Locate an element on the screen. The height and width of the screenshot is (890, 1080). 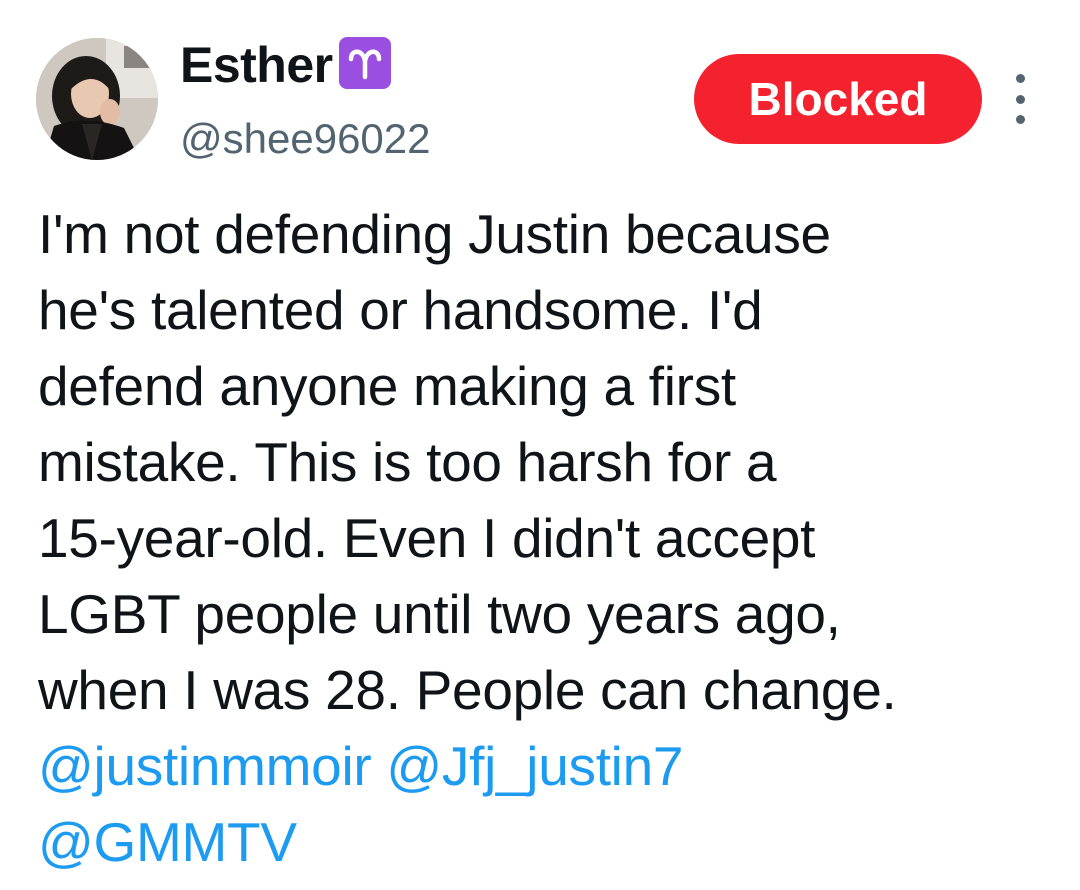
name-row: Esther is located at coordinates (285, 65).